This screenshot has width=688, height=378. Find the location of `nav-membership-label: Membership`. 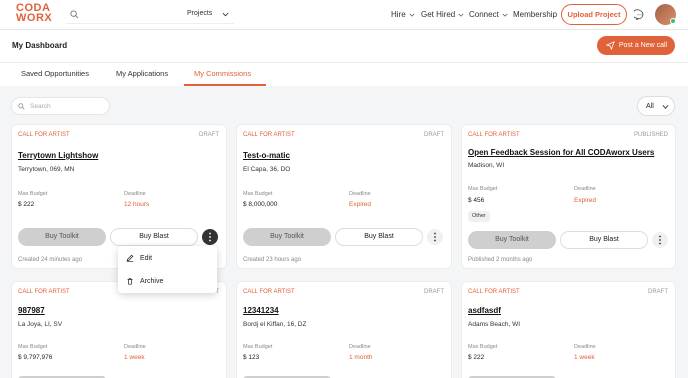

nav-membership-label: Membership is located at coordinates (535, 14).